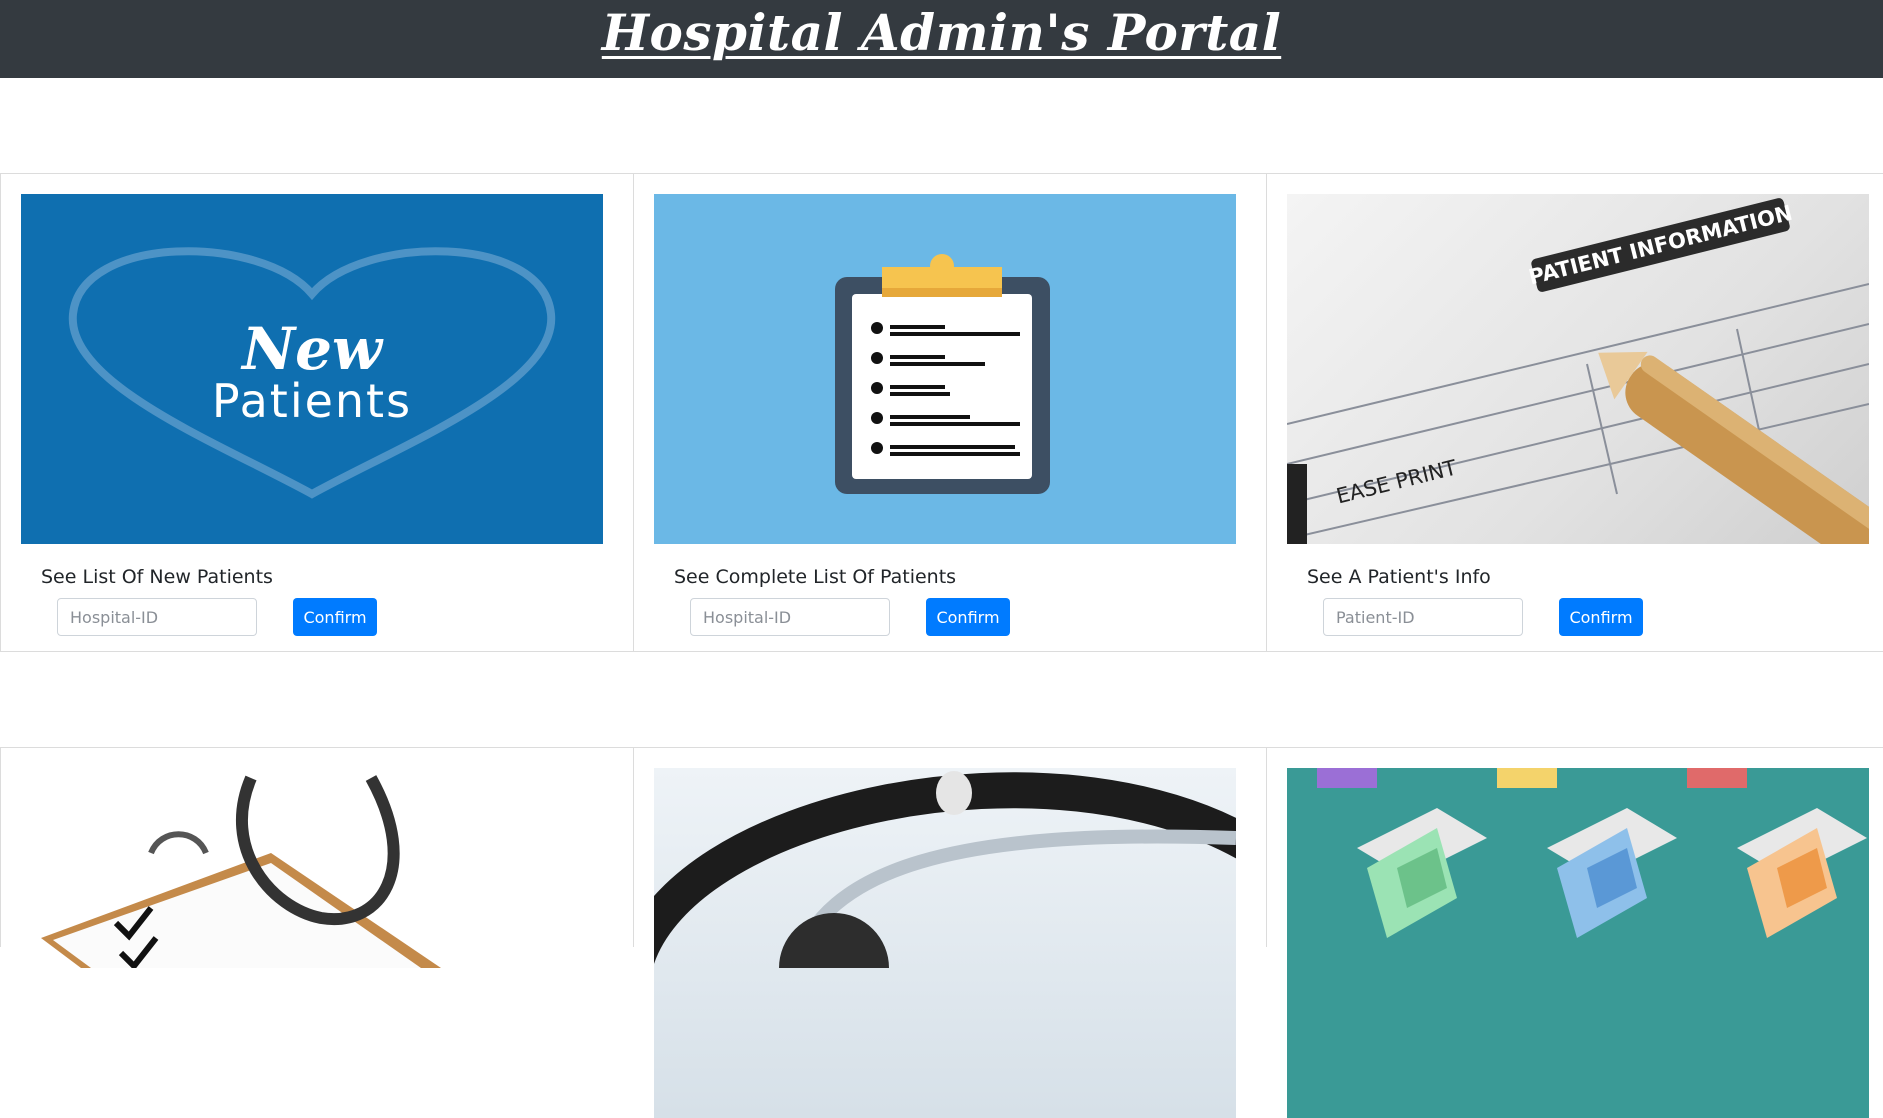 The image size is (1883, 1118). What do you see at coordinates (942, 374) in the screenshot?
I see `clipboard-icon` at bounding box center [942, 374].